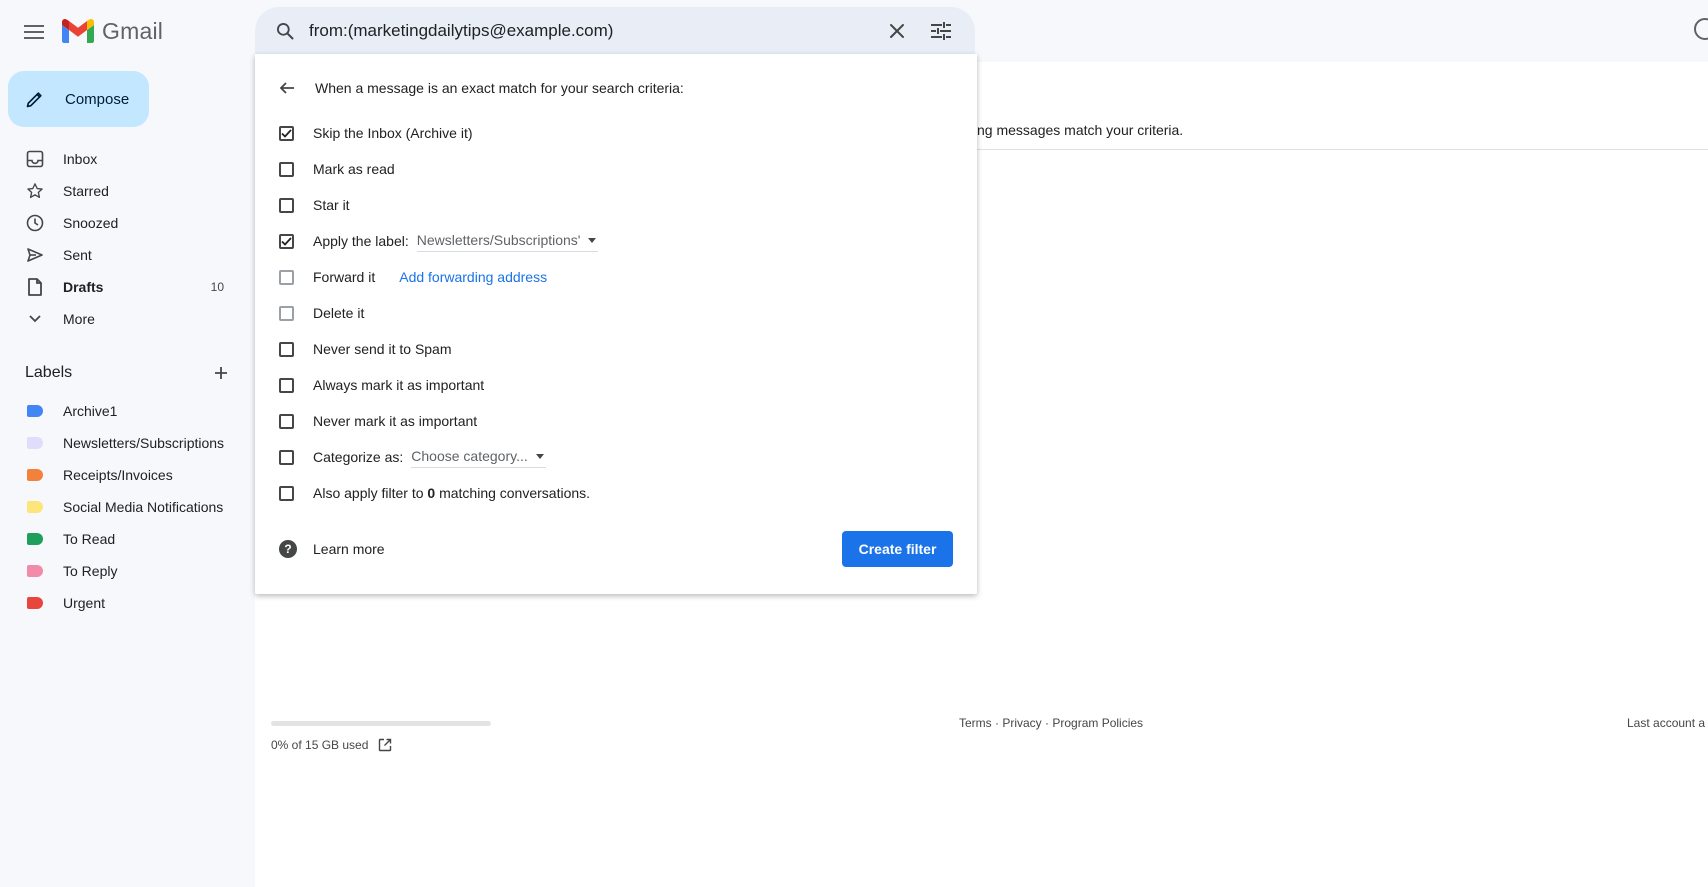 The height and width of the screenshot is (887, 1708). Describe the element at coordinates (120, 571) in the screenshot. I see `label-item-to-reply: To Reply` at that location.